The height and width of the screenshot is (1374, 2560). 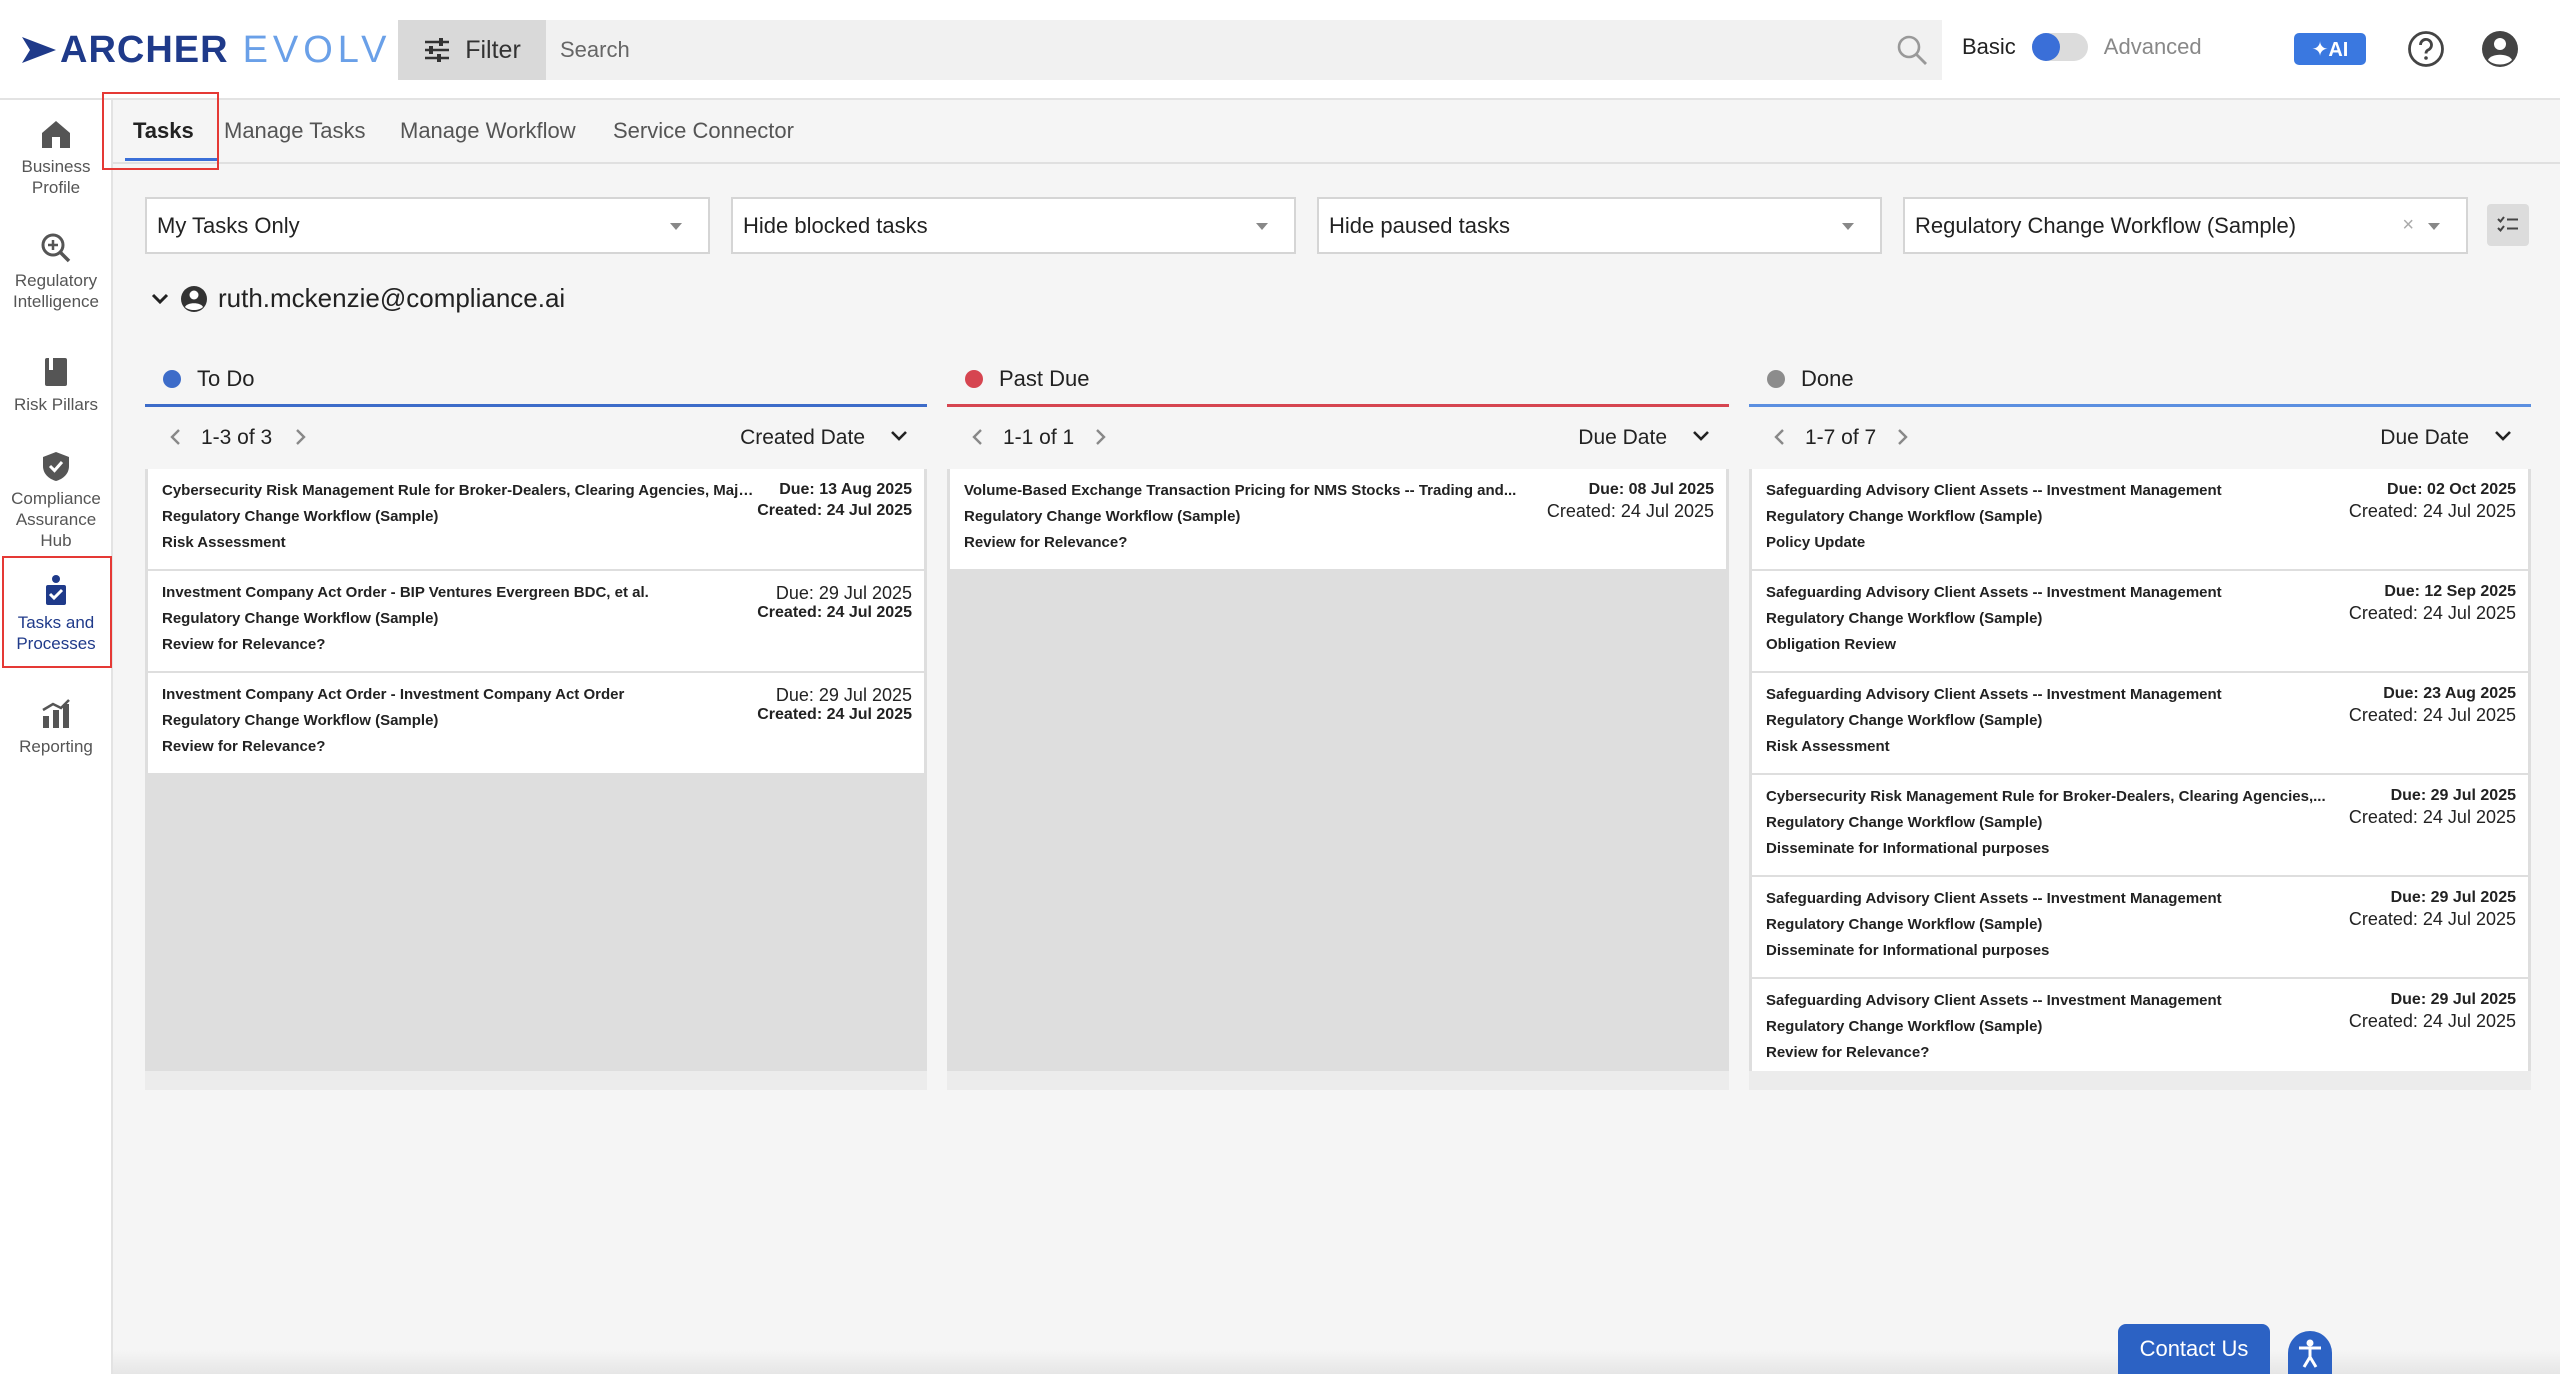 I want to click on logo-arrow-icon, so click(x=39, y=50).